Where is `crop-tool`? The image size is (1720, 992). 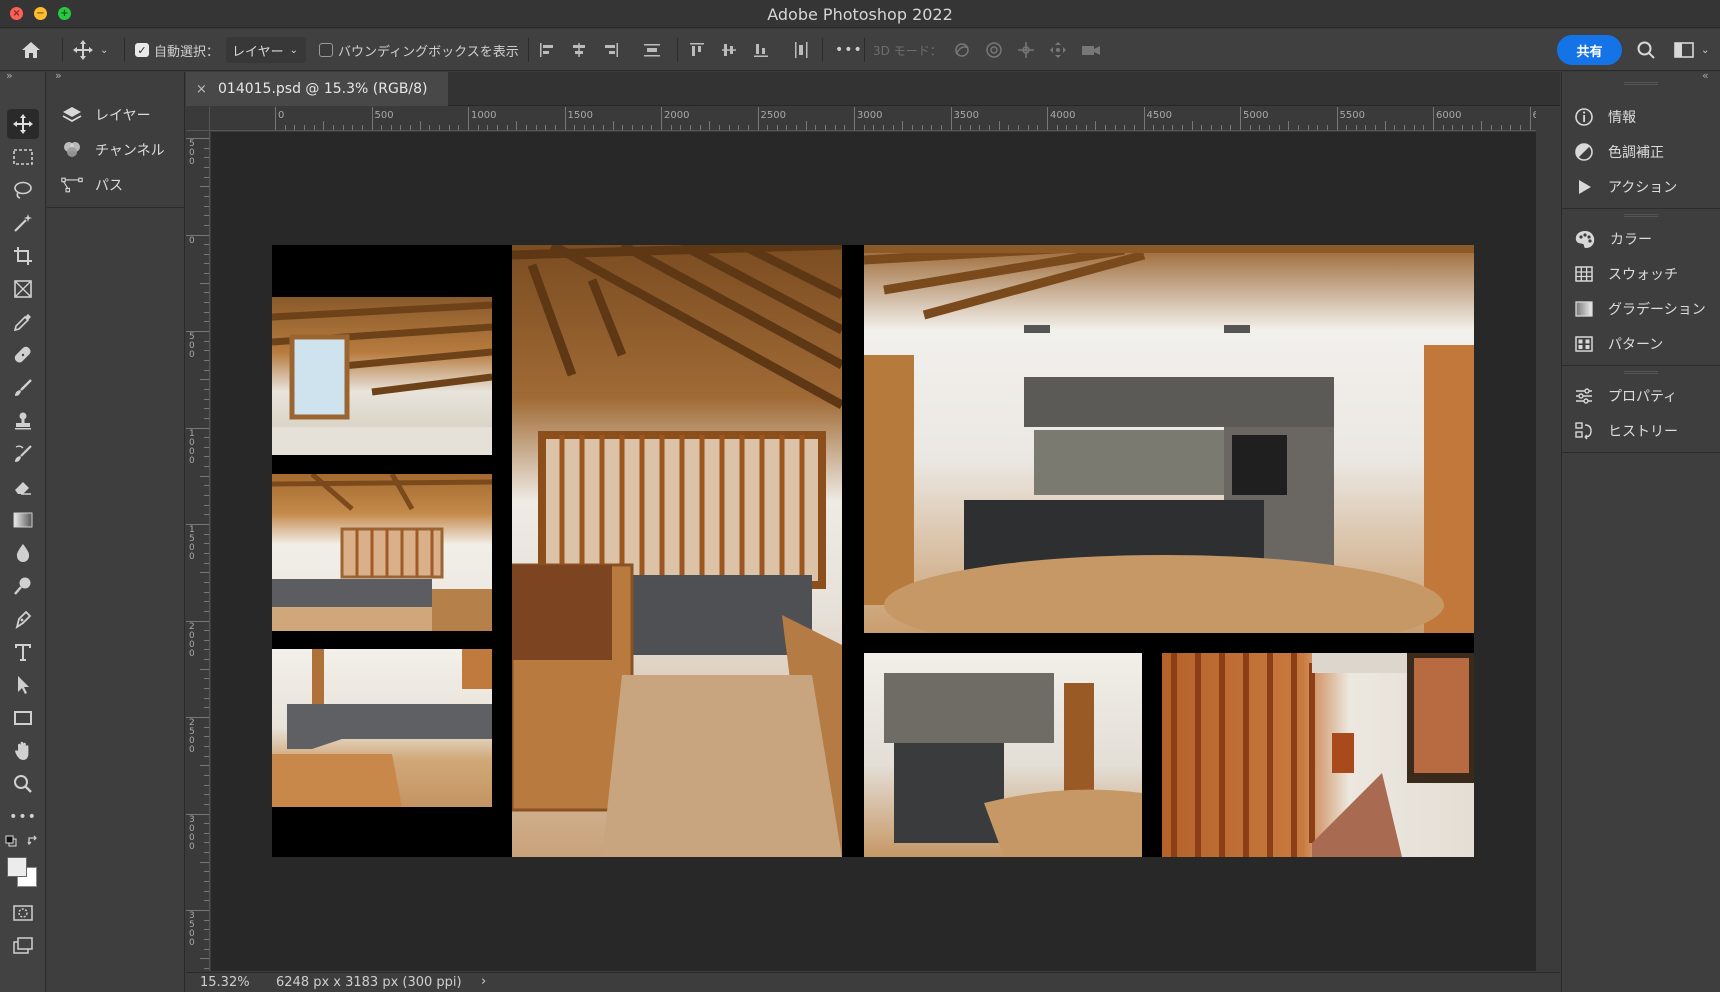 crop-tool is located at coordinates (23, 256).